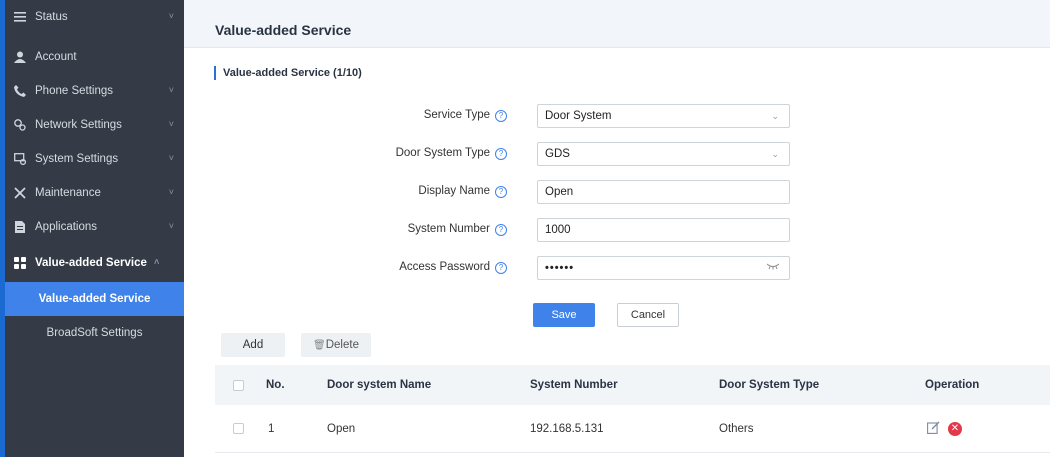  Describe the element at coordinates (94, 17) in the screenshot. I see `sidebar-item-status: Status ˅` at that location.